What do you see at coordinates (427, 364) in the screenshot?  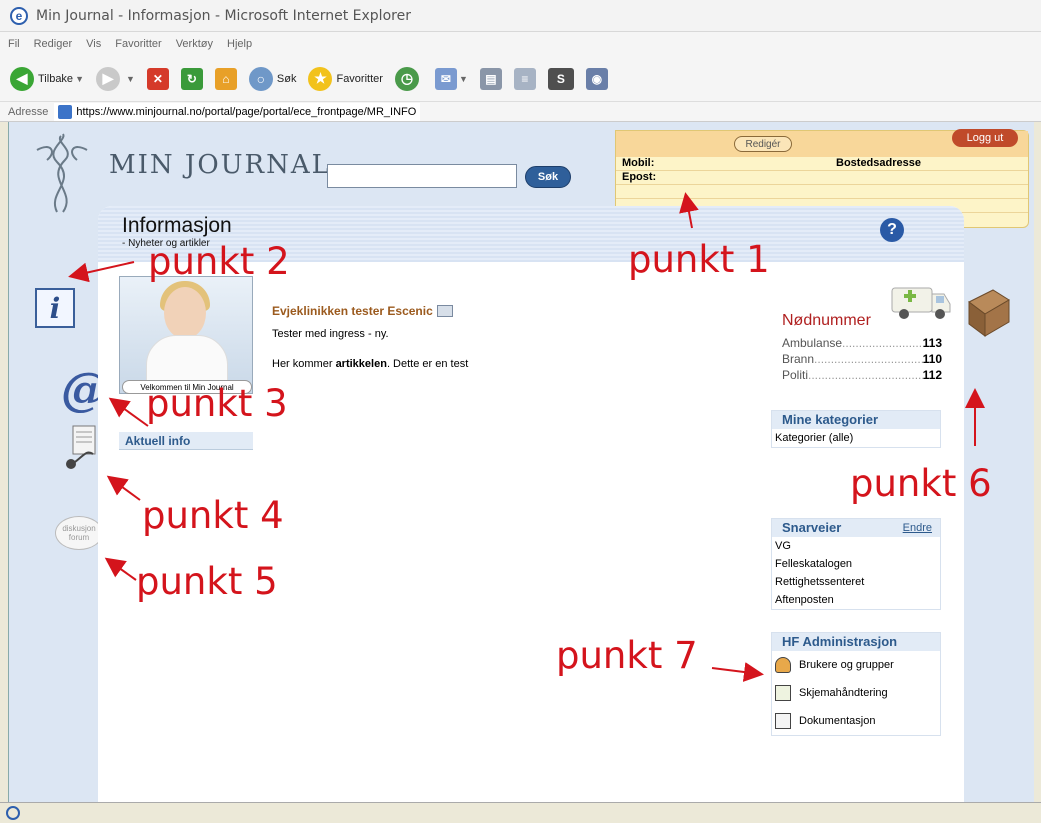 I see `article-body-suffix: . Dette er en test` at bounding box center [427, 364].